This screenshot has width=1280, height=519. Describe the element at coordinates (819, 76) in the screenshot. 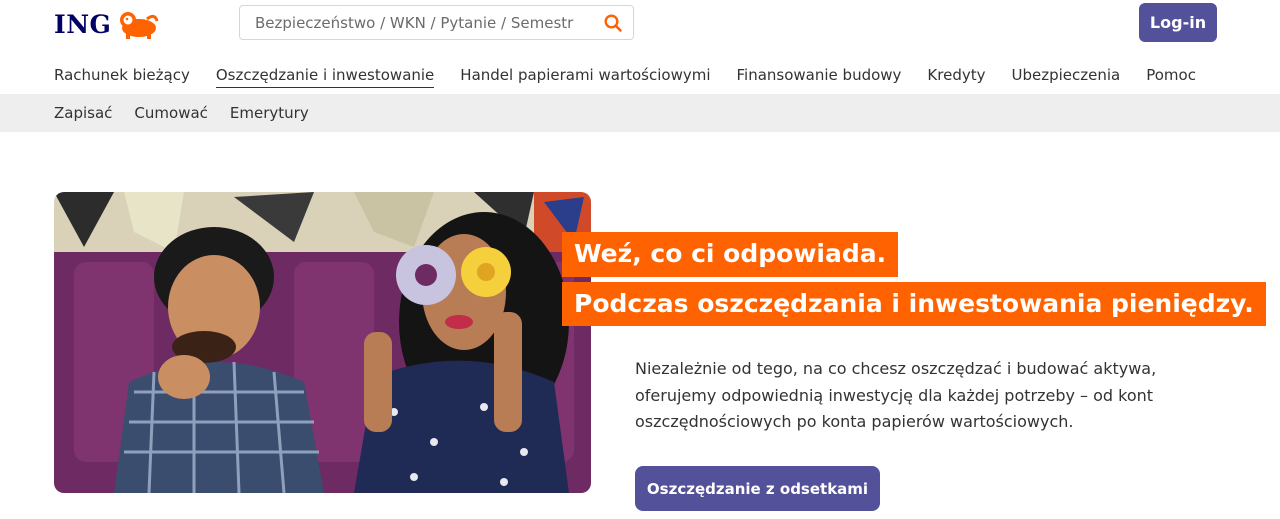

I see `nav-item-construction-financing: Finansowanie budowy` at that location.